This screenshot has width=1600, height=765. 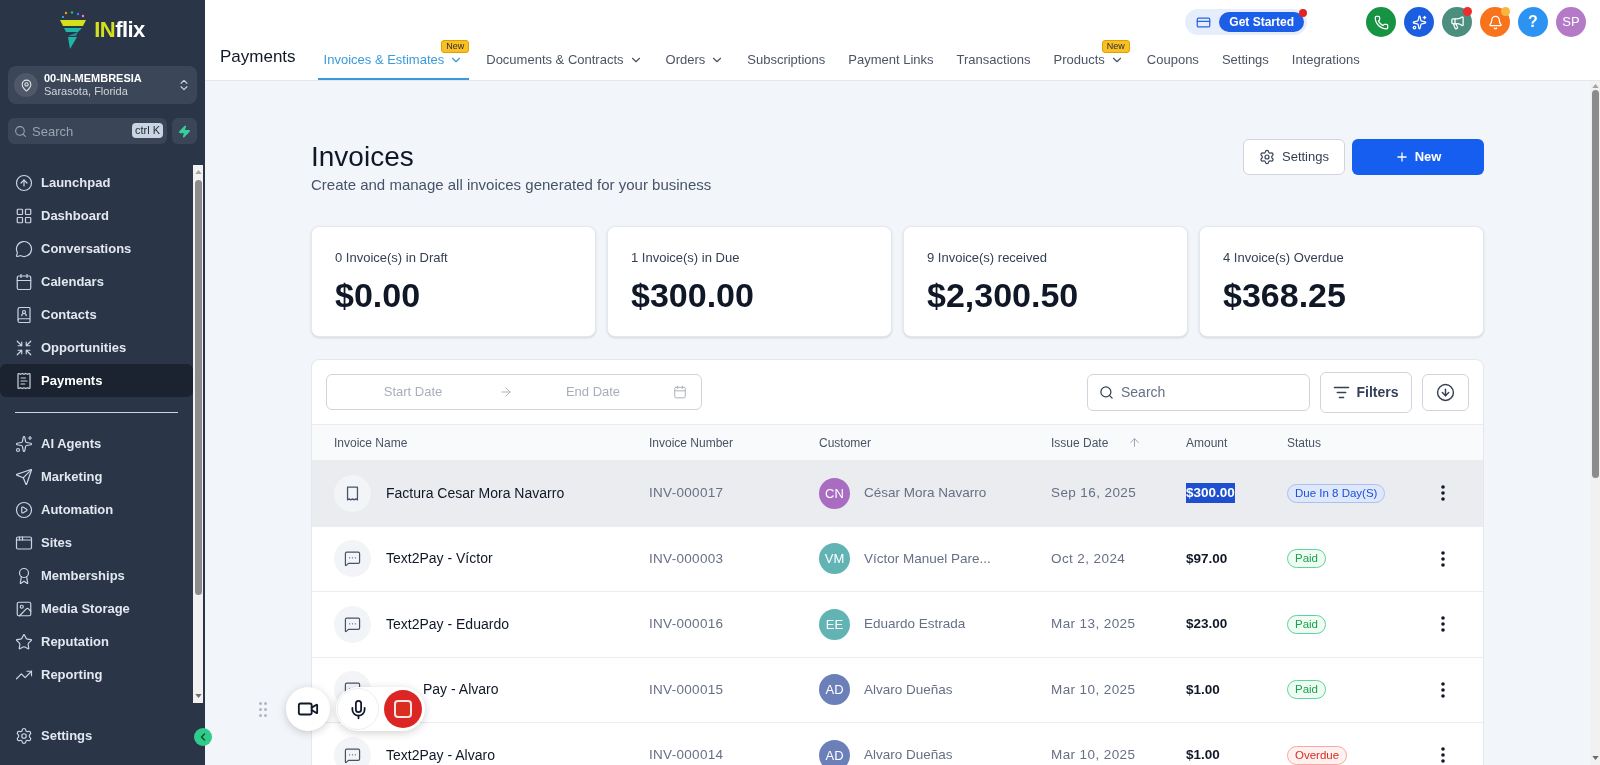 I want to click on status-badge: Overdue, so click(x=1317, y=755).